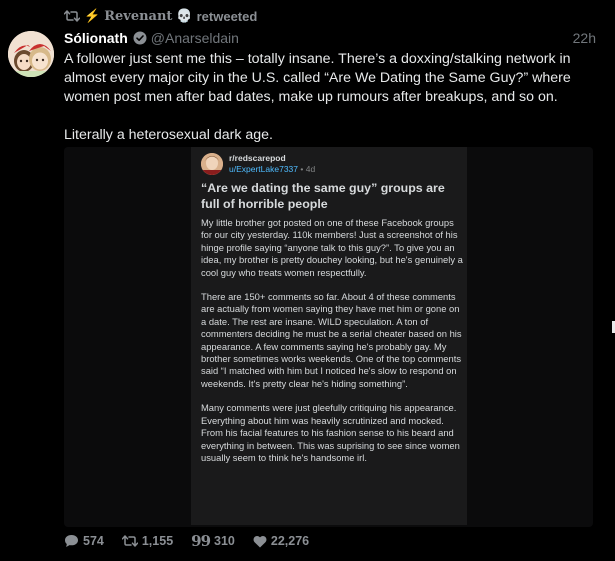  I want to click on verified-badge-icon, so click(140, 38).